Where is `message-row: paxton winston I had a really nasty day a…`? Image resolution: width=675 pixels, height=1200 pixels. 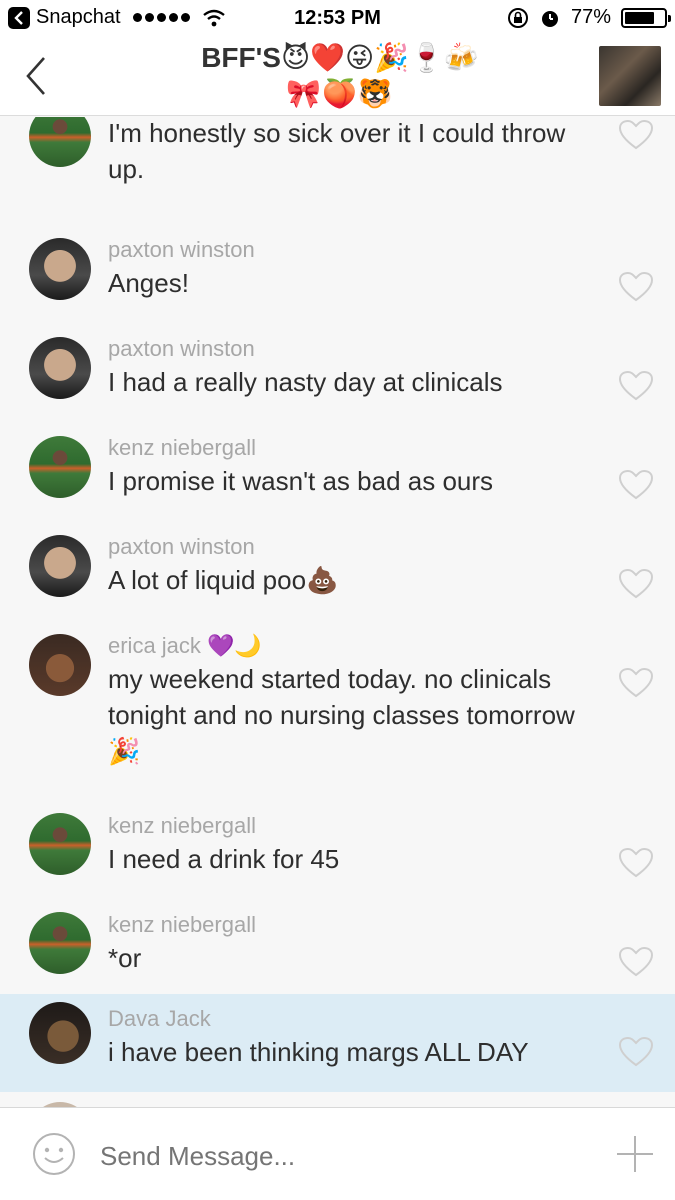 message-row: paxton winston I had a really nasty day a… is located at coordinates (337, 359).